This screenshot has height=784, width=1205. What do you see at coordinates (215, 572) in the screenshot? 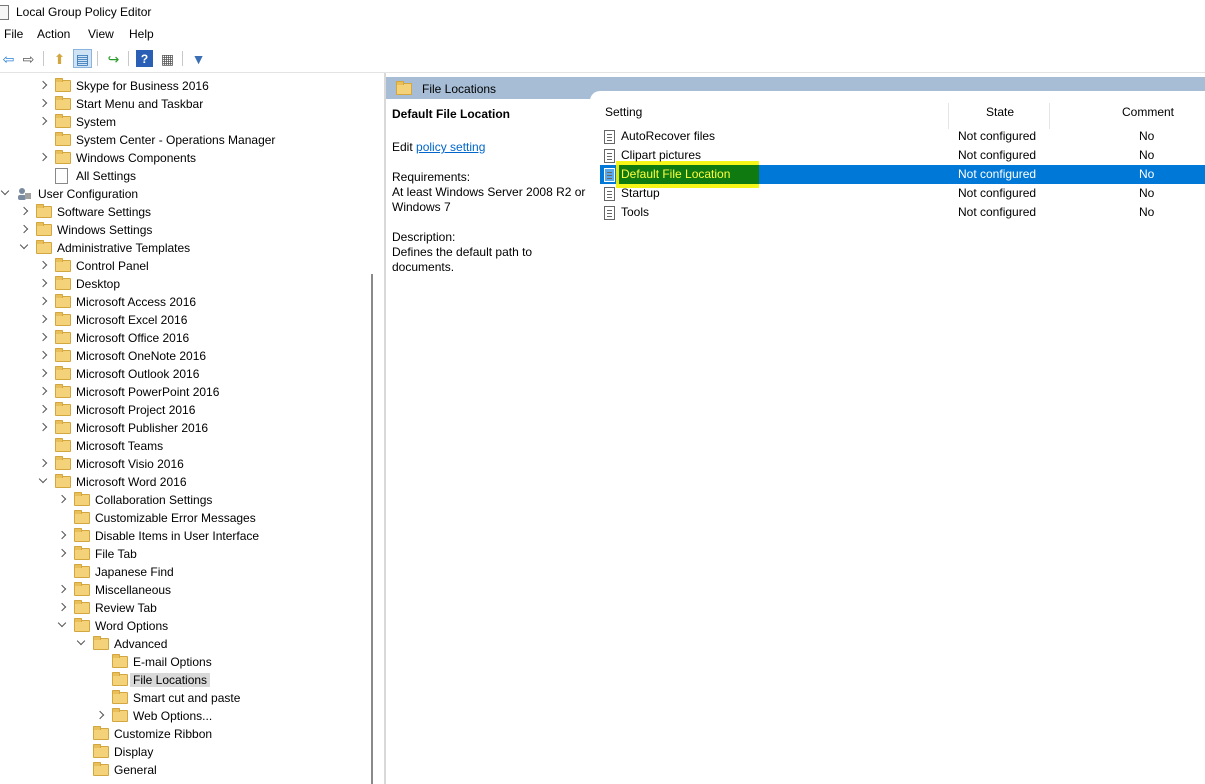
I see `tree-node: Japanese Find` at bounding box center [215, 572].